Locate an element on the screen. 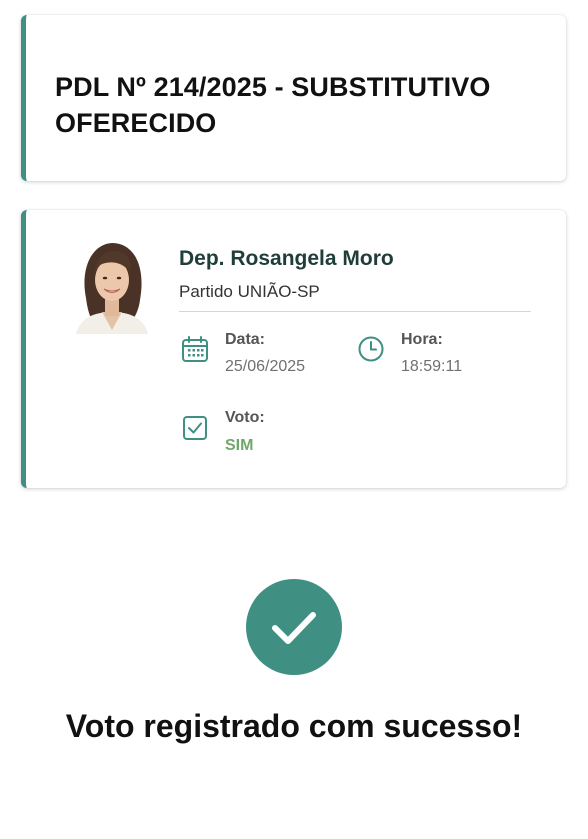  vote-value: SIM is located at coordinates (239, 445).